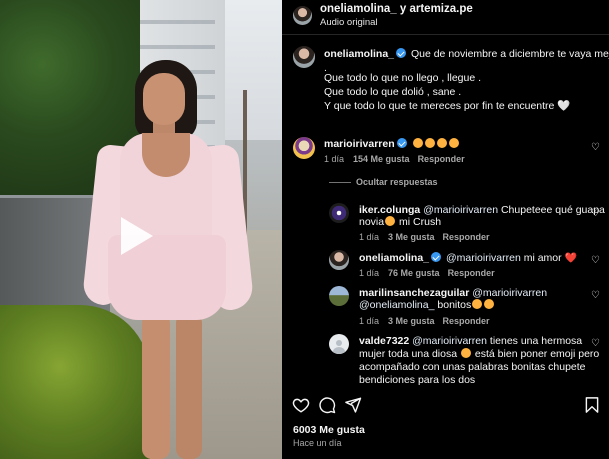 This screenshot has width=609, height=459. Describe the element at coordinates (304, 148) in the screenshot. I see `comment-avatar` at that location.